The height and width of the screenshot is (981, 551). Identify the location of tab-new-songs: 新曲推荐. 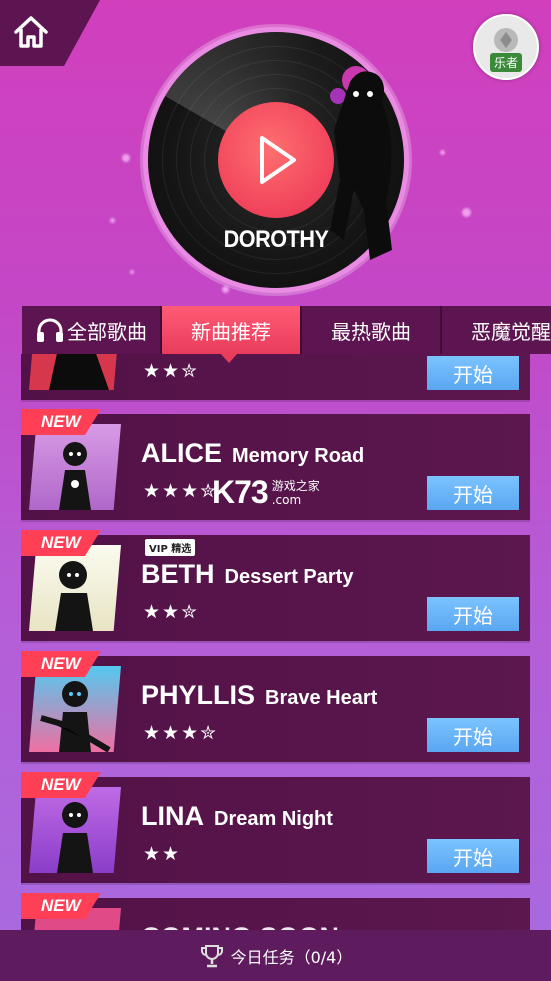
(232, 330).